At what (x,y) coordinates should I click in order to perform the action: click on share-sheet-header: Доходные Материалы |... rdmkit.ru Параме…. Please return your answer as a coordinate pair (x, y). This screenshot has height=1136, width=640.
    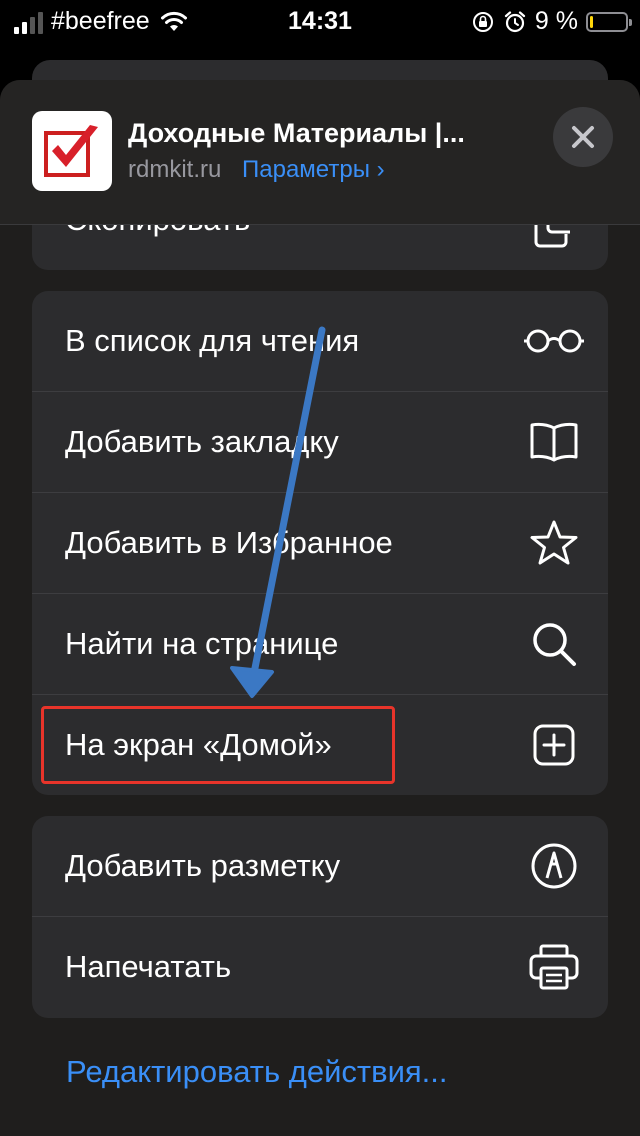
    Looking at the image, I should click on (320, 152).